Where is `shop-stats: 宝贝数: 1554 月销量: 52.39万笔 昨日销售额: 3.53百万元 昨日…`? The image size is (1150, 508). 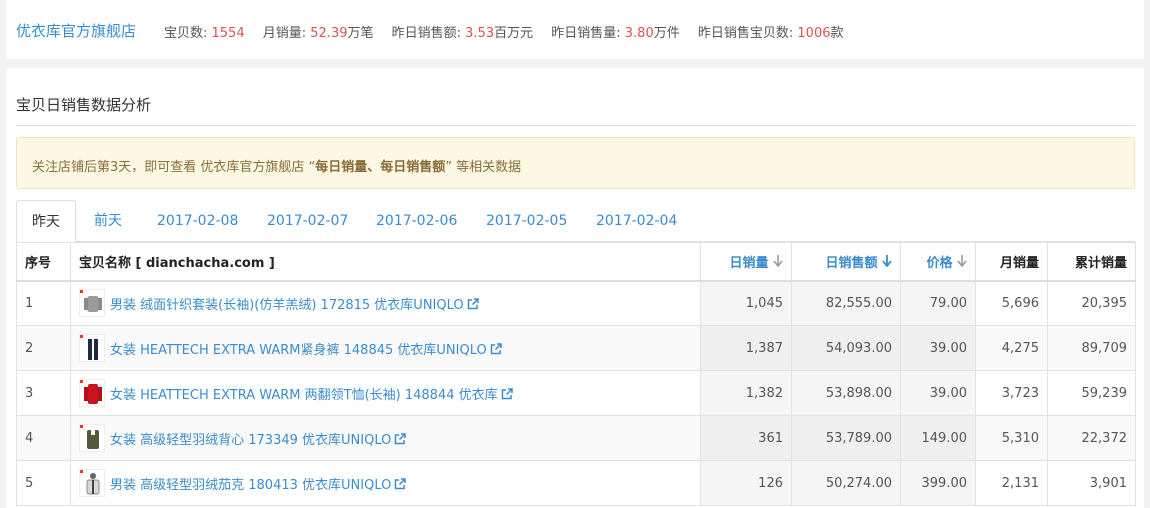 shop-stats: 宝贝数: 1554 月销量: 52.39万笔 昨日销售额: 3.53百万元 昨日… is located at coordinates (511, 31).